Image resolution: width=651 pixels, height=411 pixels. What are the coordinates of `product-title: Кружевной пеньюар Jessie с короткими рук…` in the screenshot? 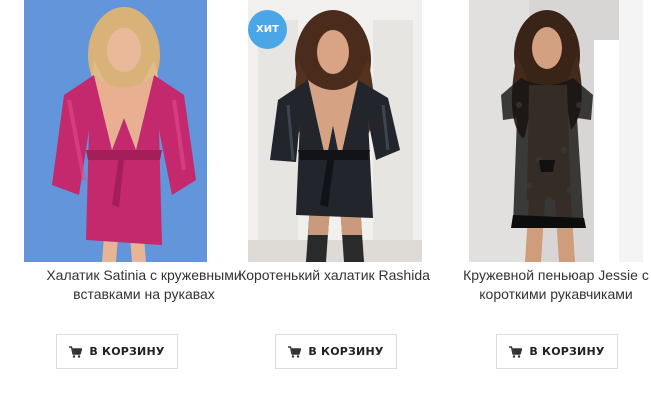 It's located at (553, 285).